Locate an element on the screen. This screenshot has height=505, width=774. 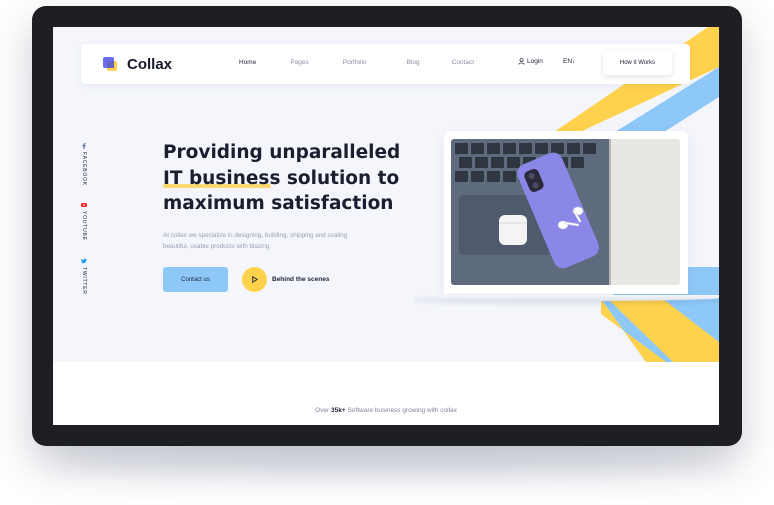
headline-line: IT business solution to is located at coordinates (281, 178).